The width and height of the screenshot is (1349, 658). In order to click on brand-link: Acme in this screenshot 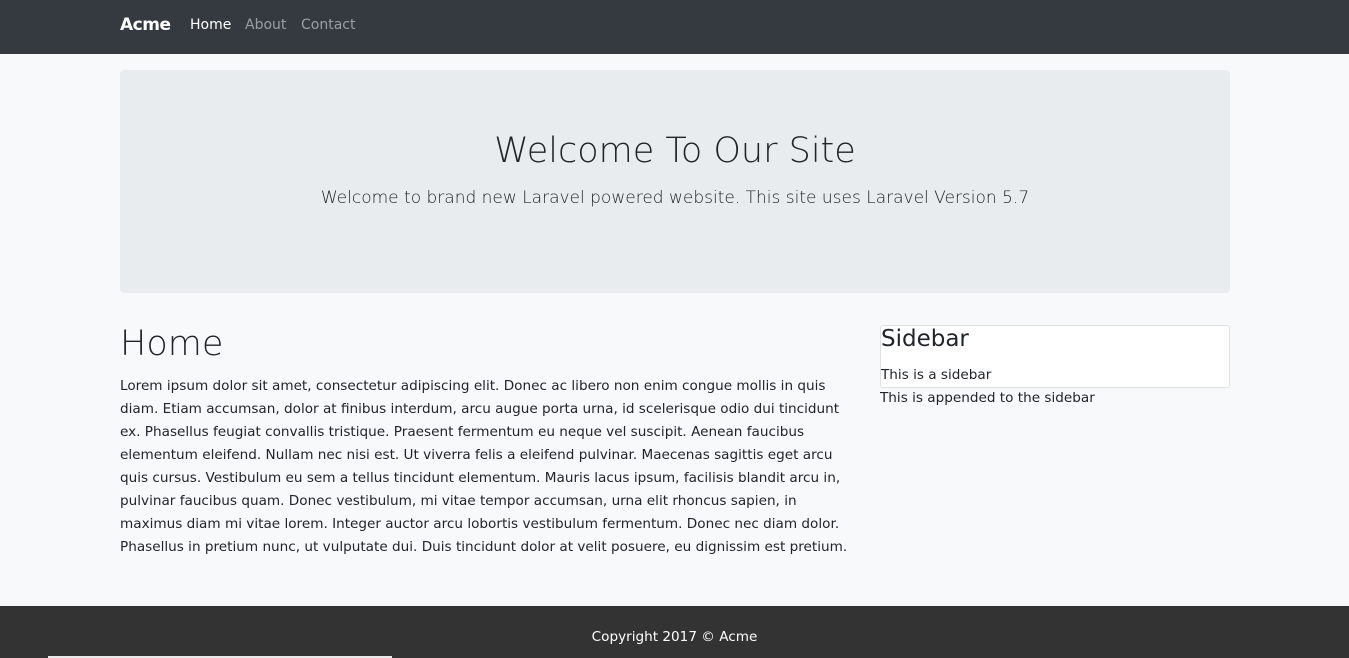, I will do `click(145, 25)`.